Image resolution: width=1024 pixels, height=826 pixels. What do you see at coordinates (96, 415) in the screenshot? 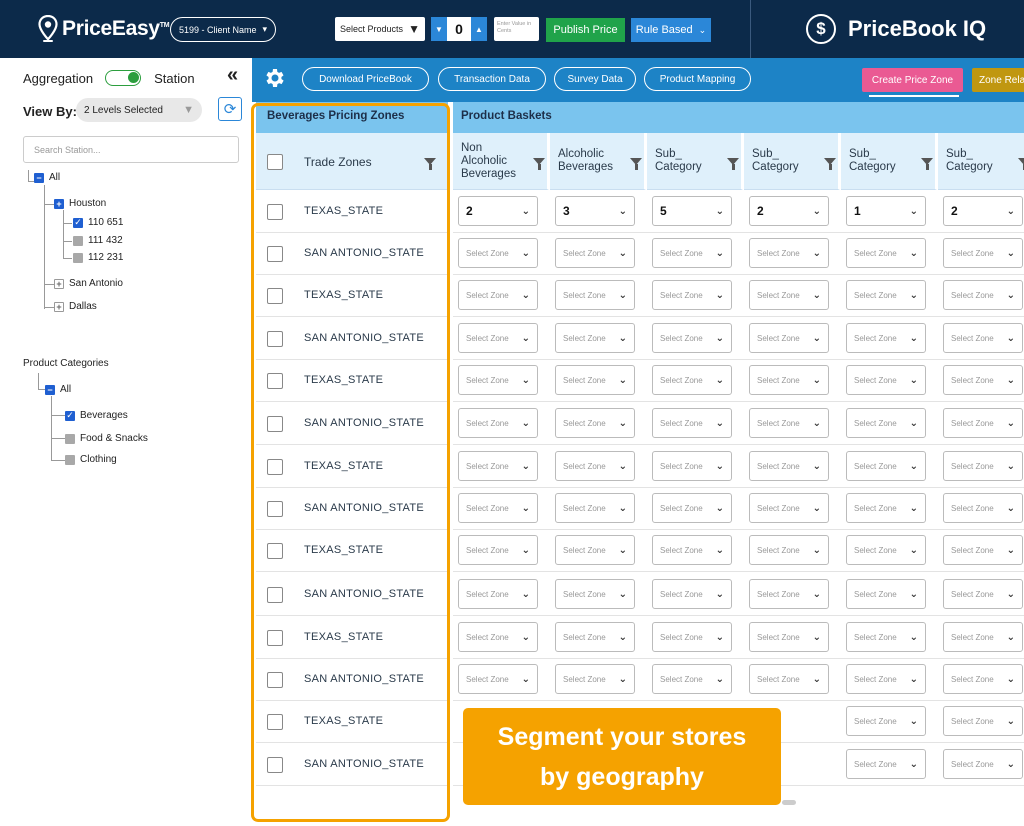
I see `category-item-beverages: ✓ Beverages` at bounding box center [96, 415].